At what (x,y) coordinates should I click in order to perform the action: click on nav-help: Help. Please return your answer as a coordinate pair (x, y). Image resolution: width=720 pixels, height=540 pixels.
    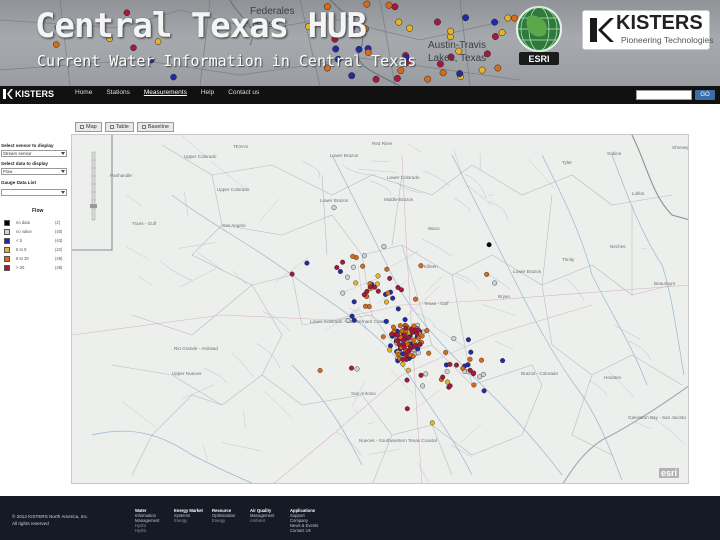
    Looking at the image, I should click on (207, 92).